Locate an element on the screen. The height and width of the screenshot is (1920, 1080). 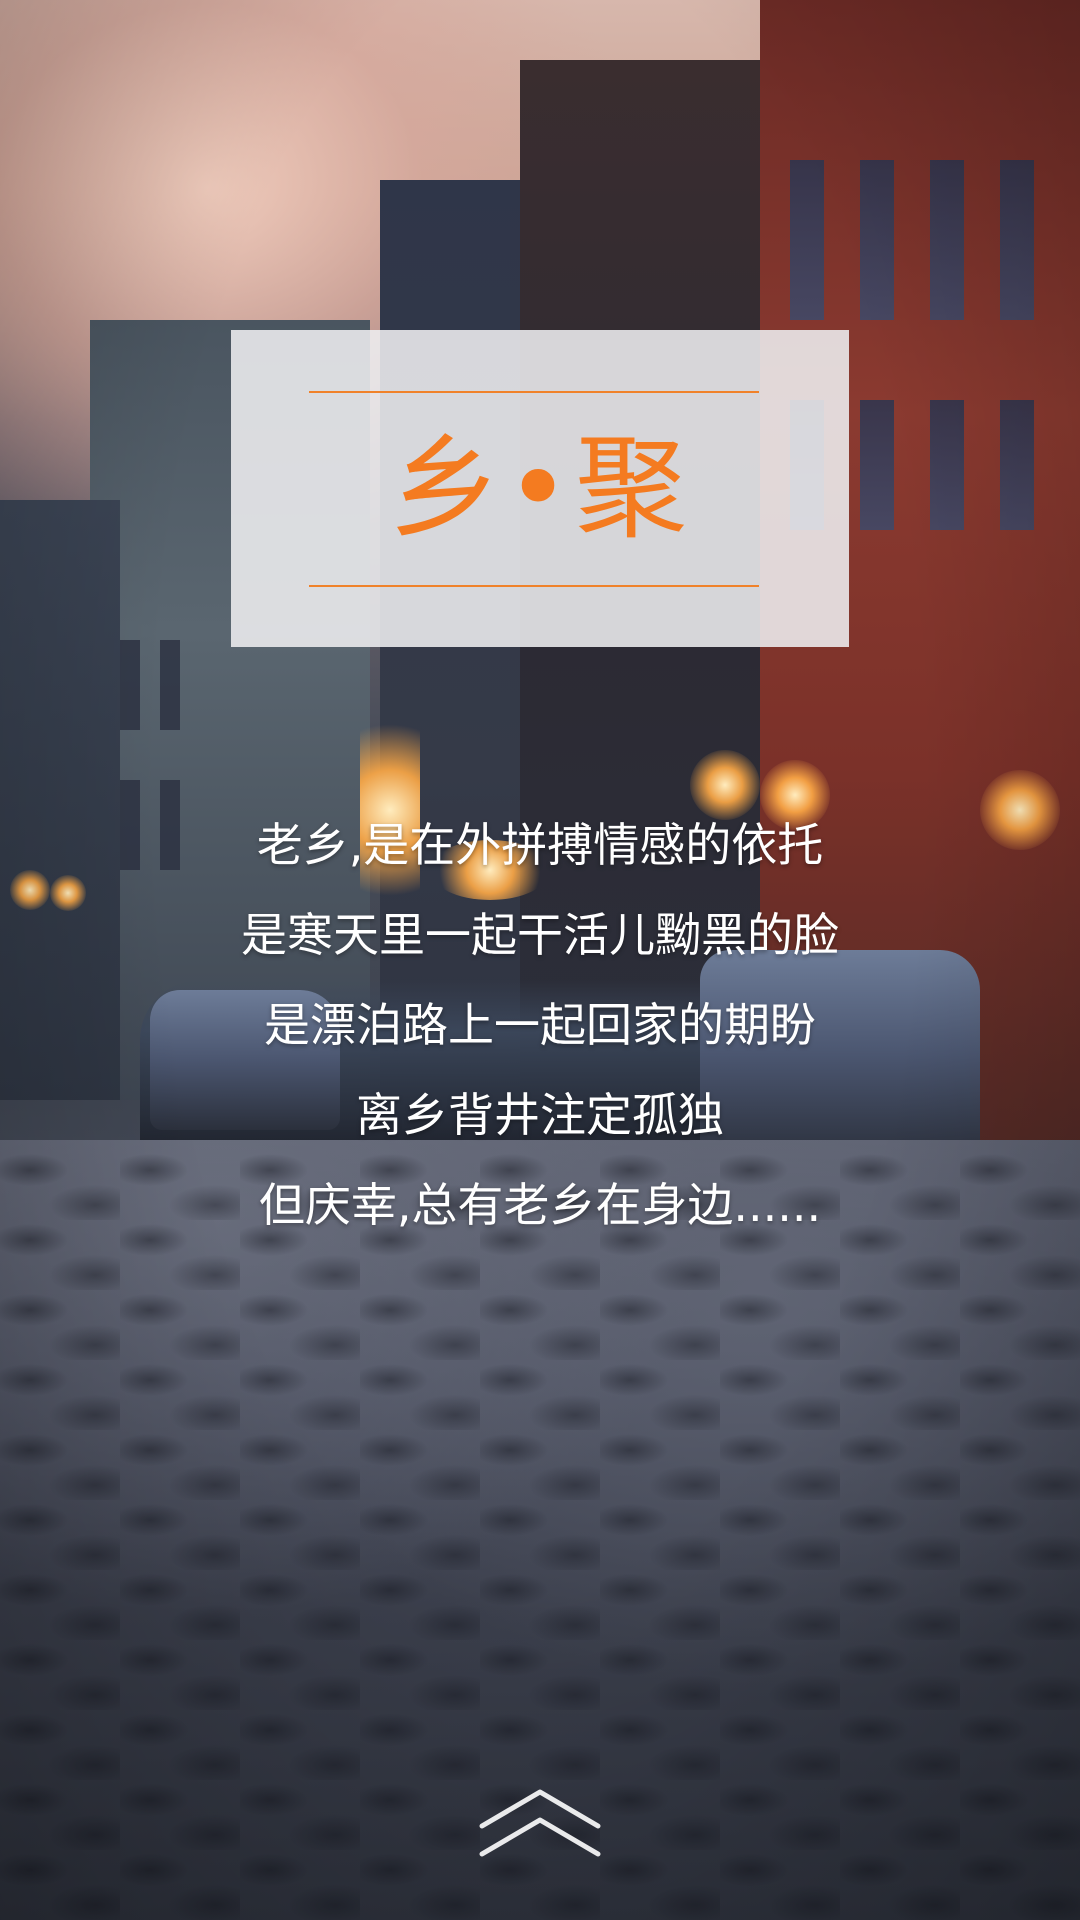
poem-line: 是漂泊路上一起回家的期盼 is located at coordinates (540, 1025).